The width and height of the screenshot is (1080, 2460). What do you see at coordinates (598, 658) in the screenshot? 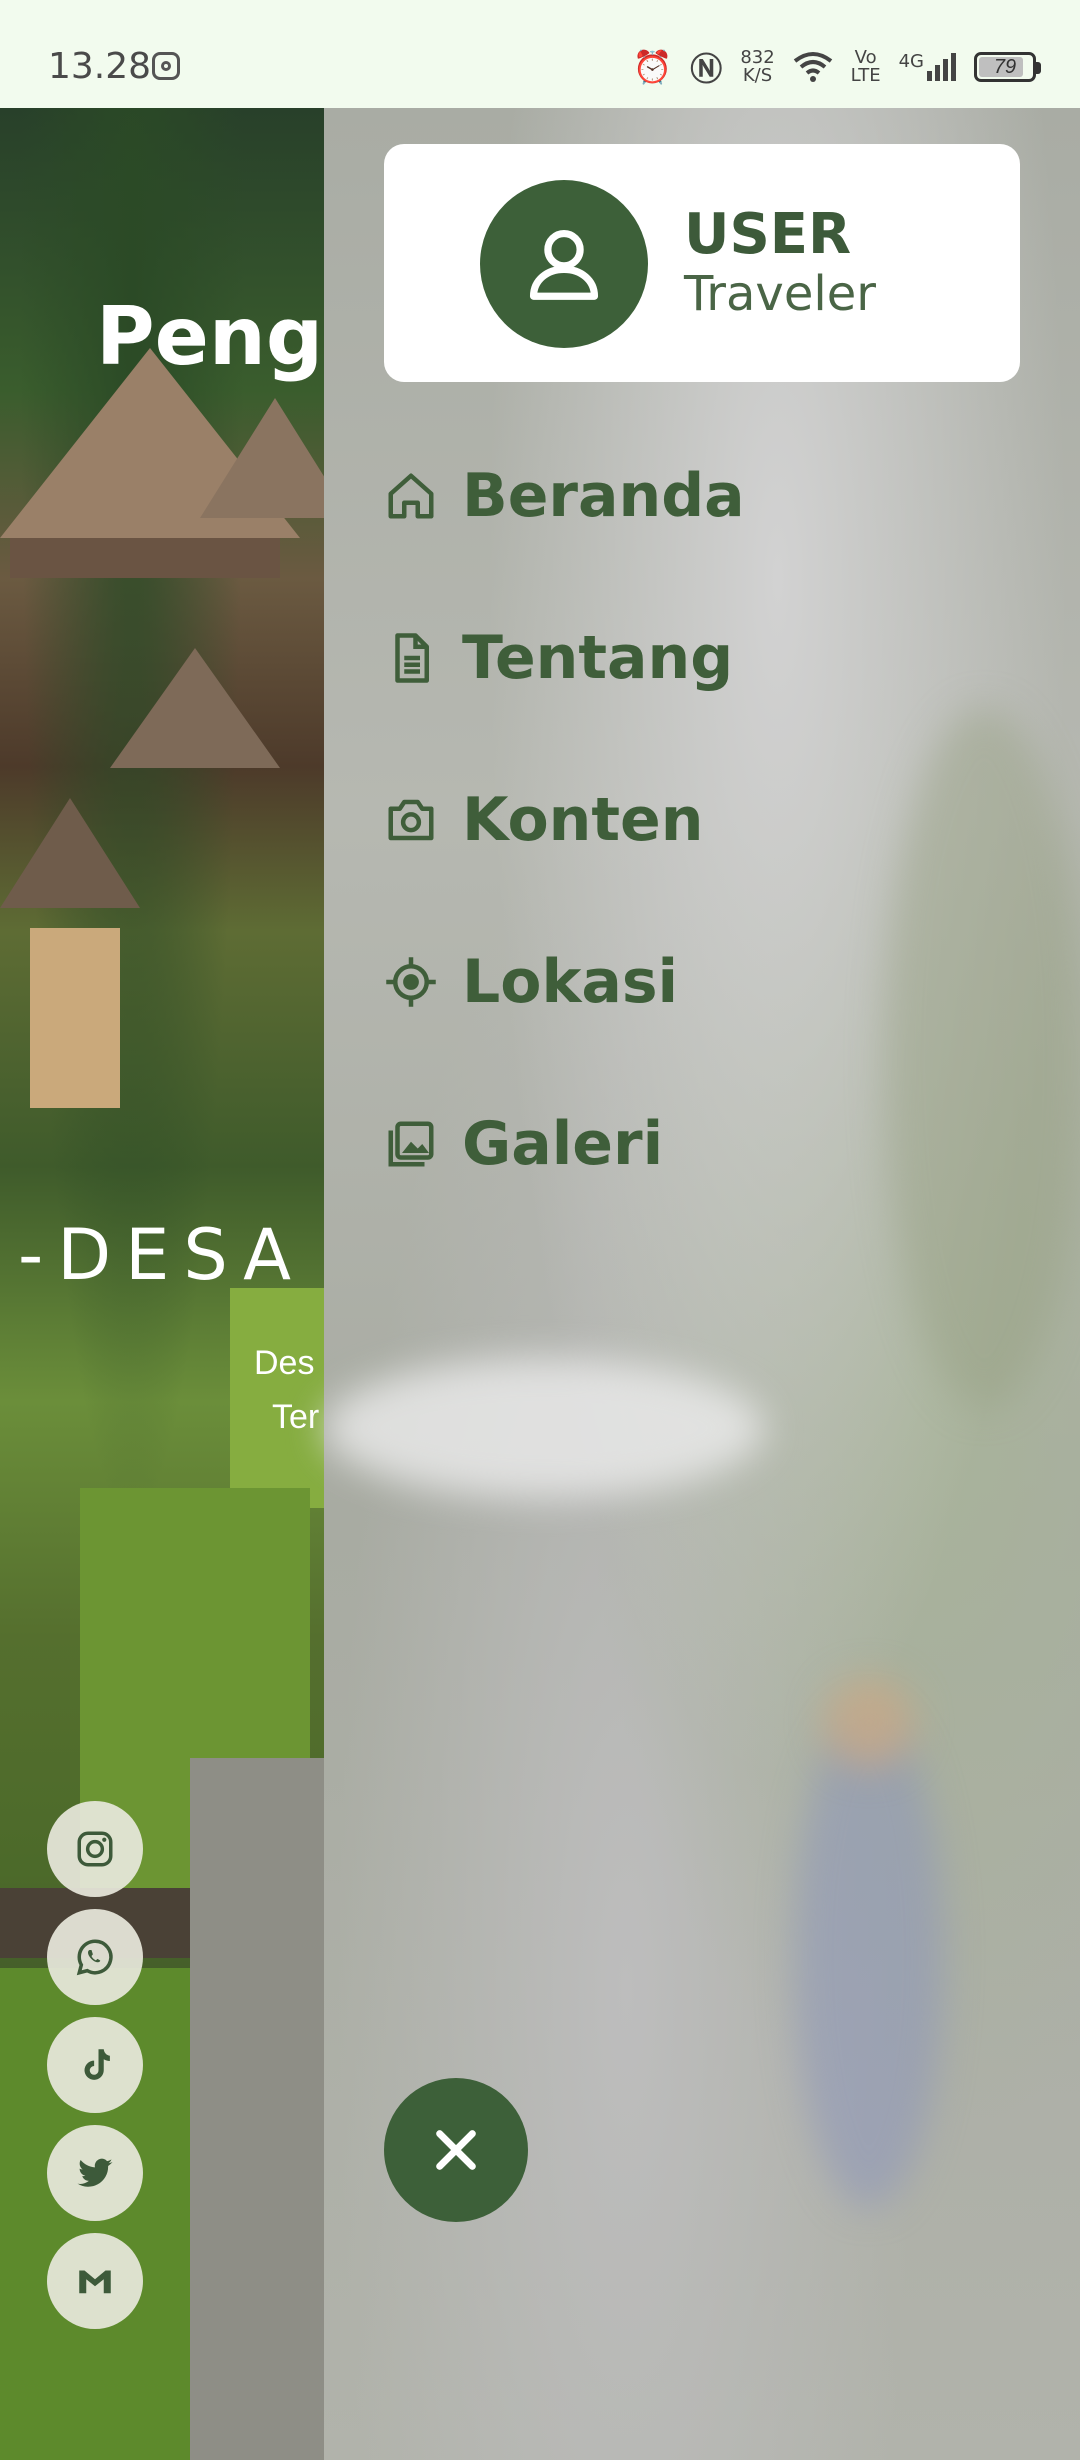
I see `menu-item-label: Tentang` at bounding box center [598, 658].